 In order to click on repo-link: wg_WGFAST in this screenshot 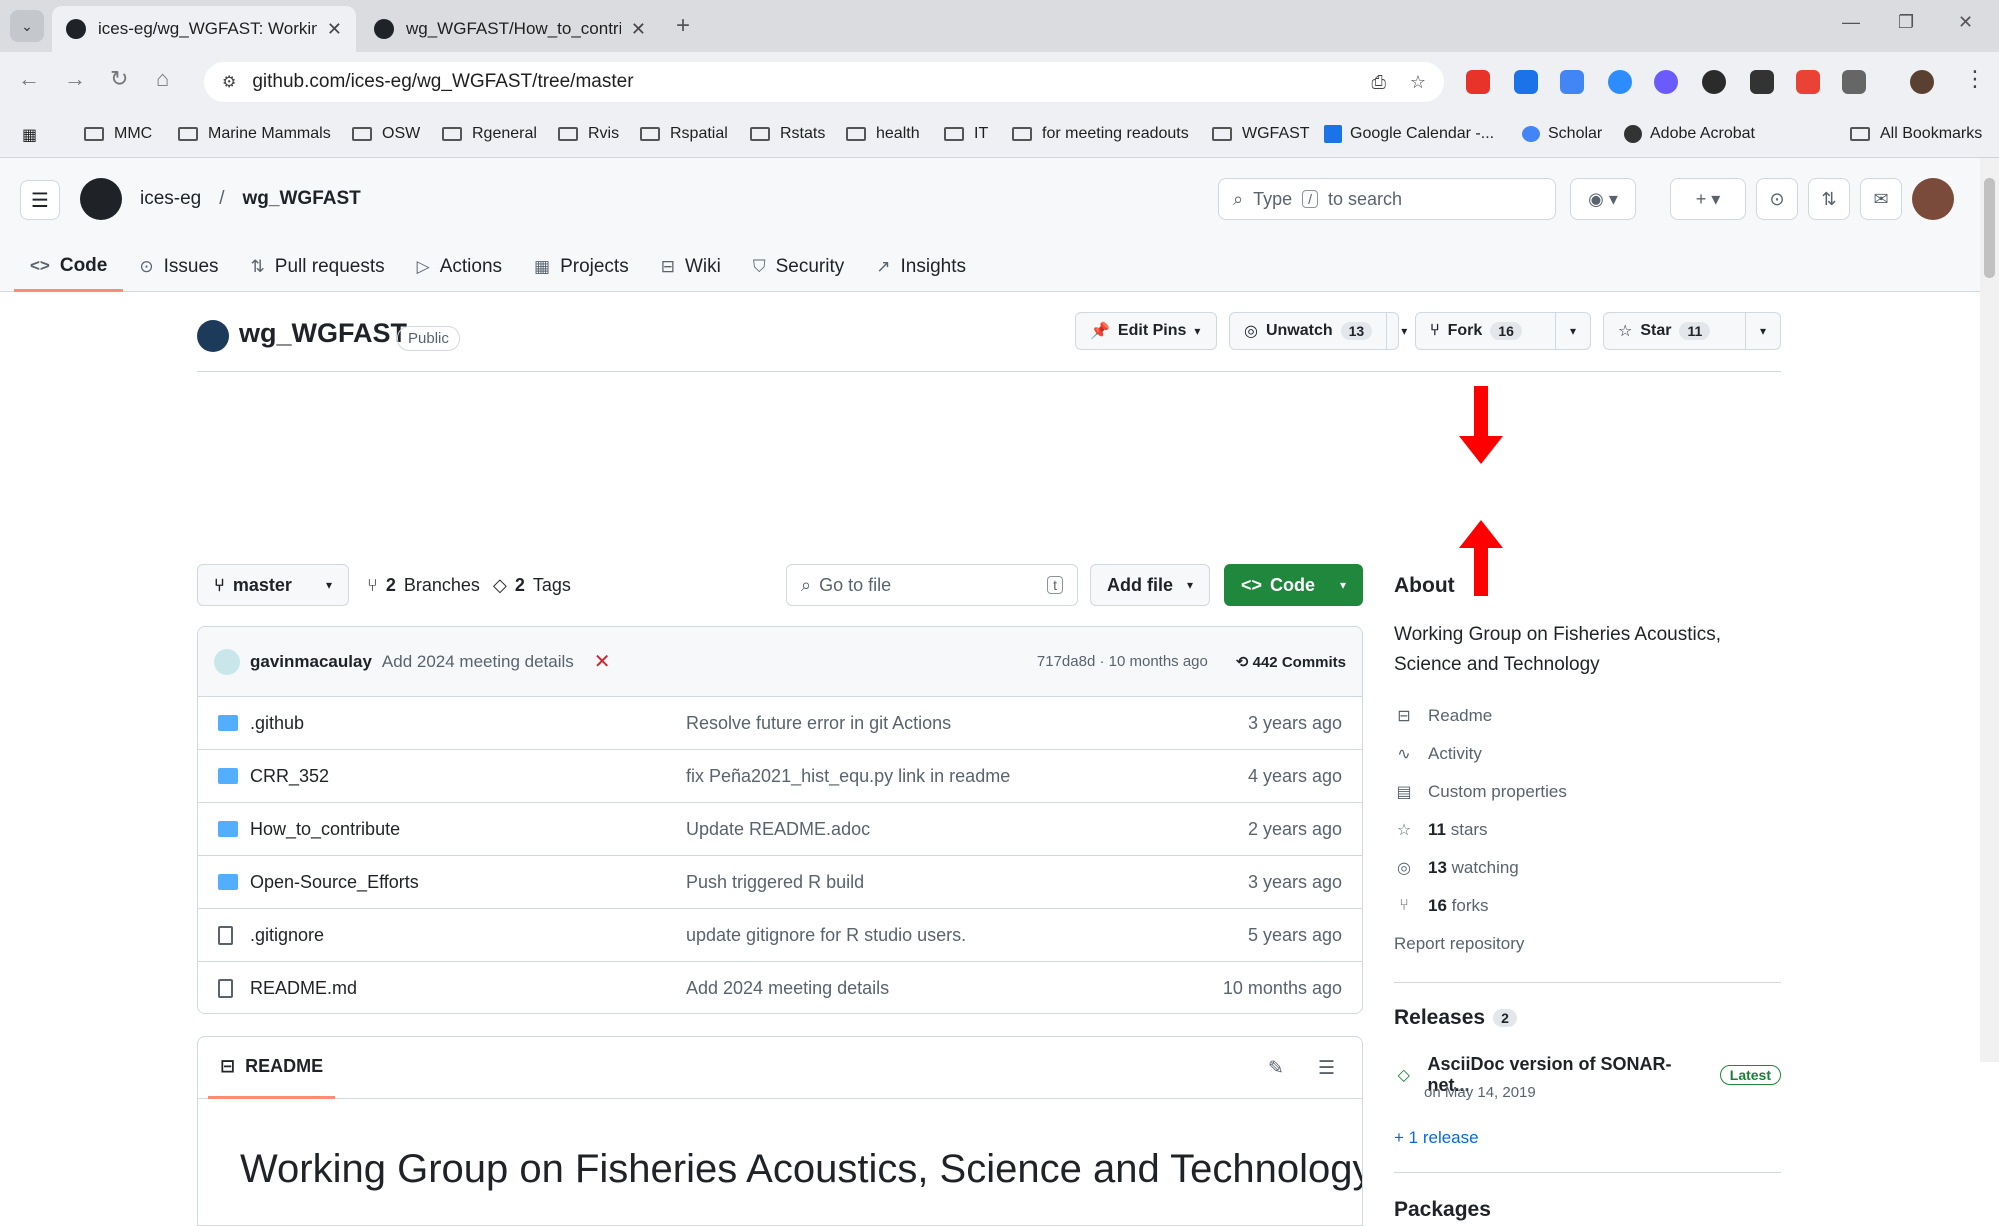, I will do `click(302, 199)`.